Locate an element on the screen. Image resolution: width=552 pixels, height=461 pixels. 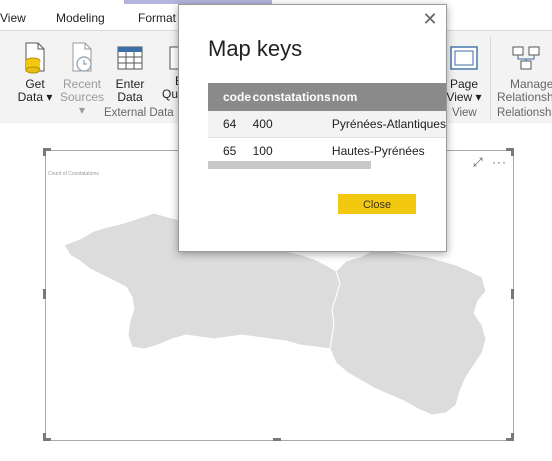
cell-constatations: 400 is located at coordinates (292, 124).